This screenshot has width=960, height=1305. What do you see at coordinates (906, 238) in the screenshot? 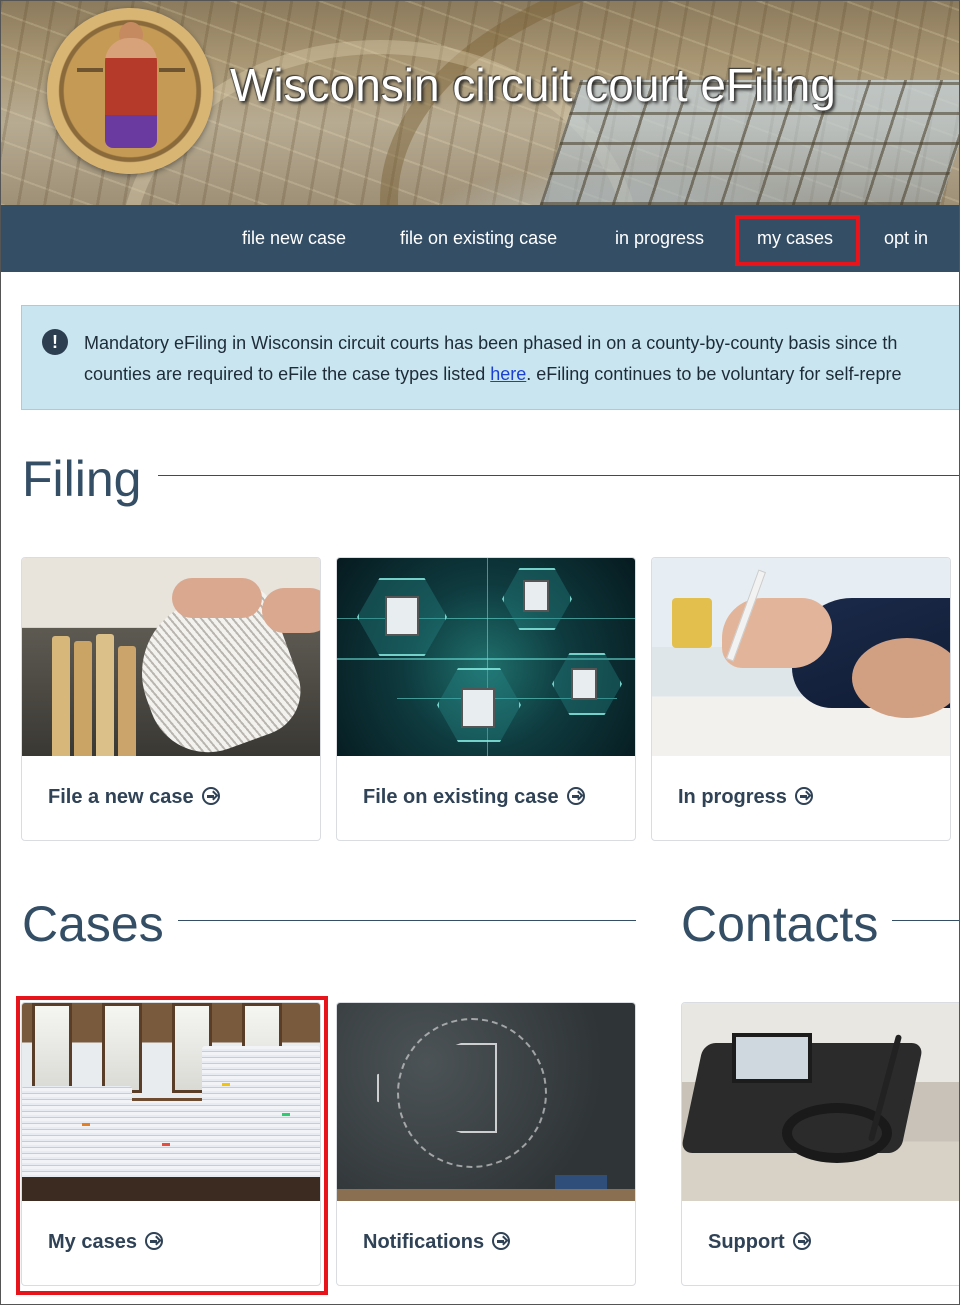
I see `nav-opt-in: opt in` at bounding box center [906, 238].